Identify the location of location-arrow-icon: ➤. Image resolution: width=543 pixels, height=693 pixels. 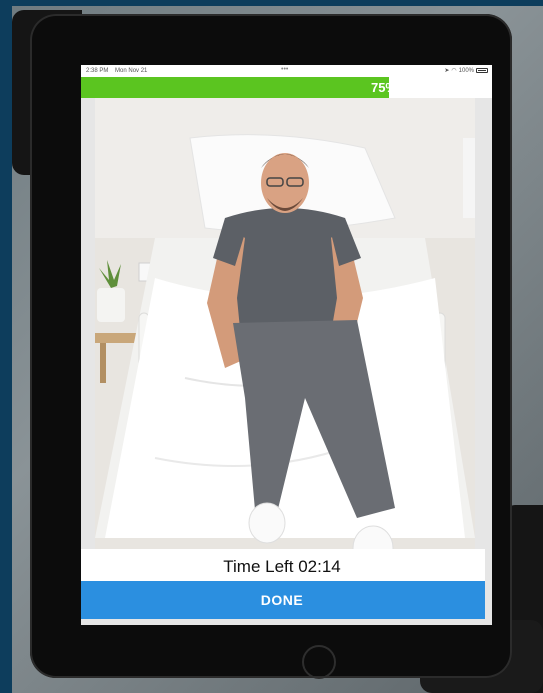
(447, 71).